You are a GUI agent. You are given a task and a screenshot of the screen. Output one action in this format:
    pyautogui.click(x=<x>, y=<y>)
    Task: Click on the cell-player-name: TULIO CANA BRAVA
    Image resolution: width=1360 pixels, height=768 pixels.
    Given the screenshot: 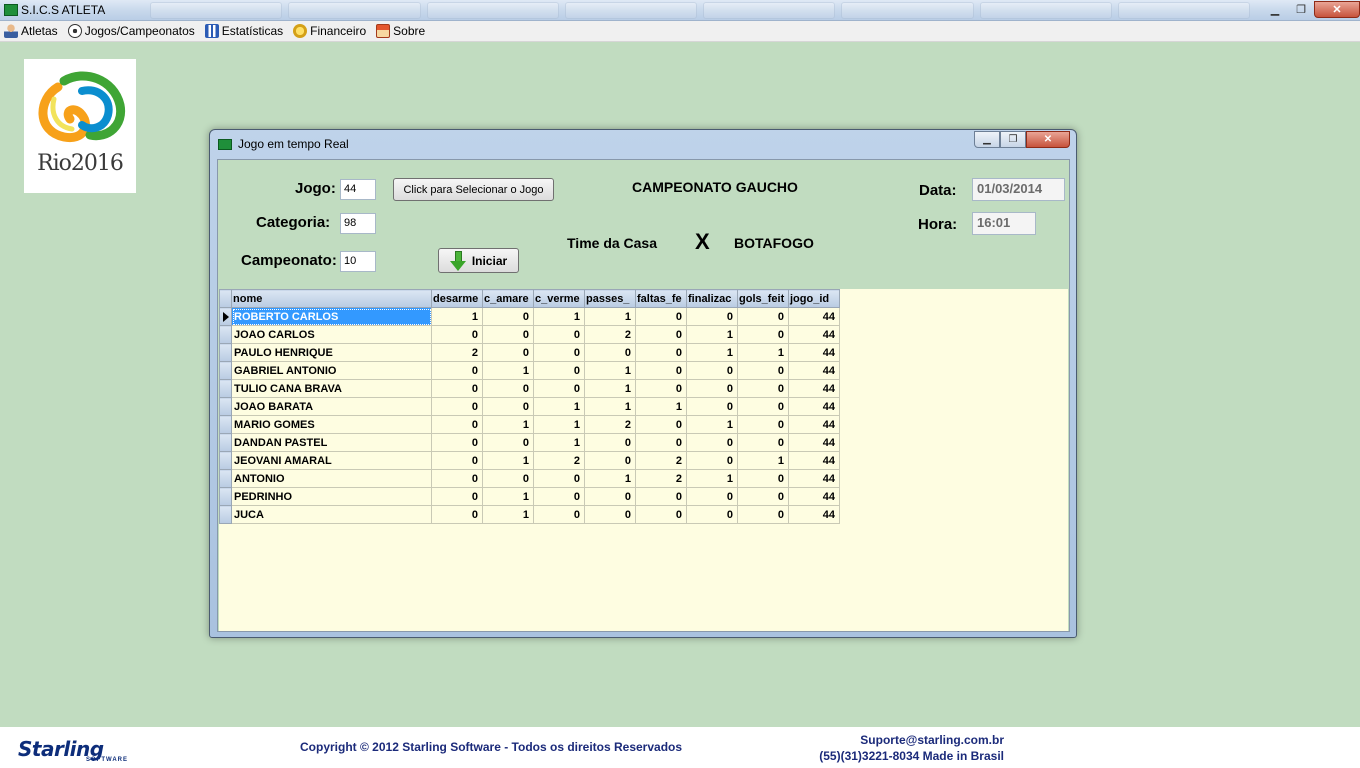 What is the action you would take?
    pyautogui.click(x=331, y=388)
    